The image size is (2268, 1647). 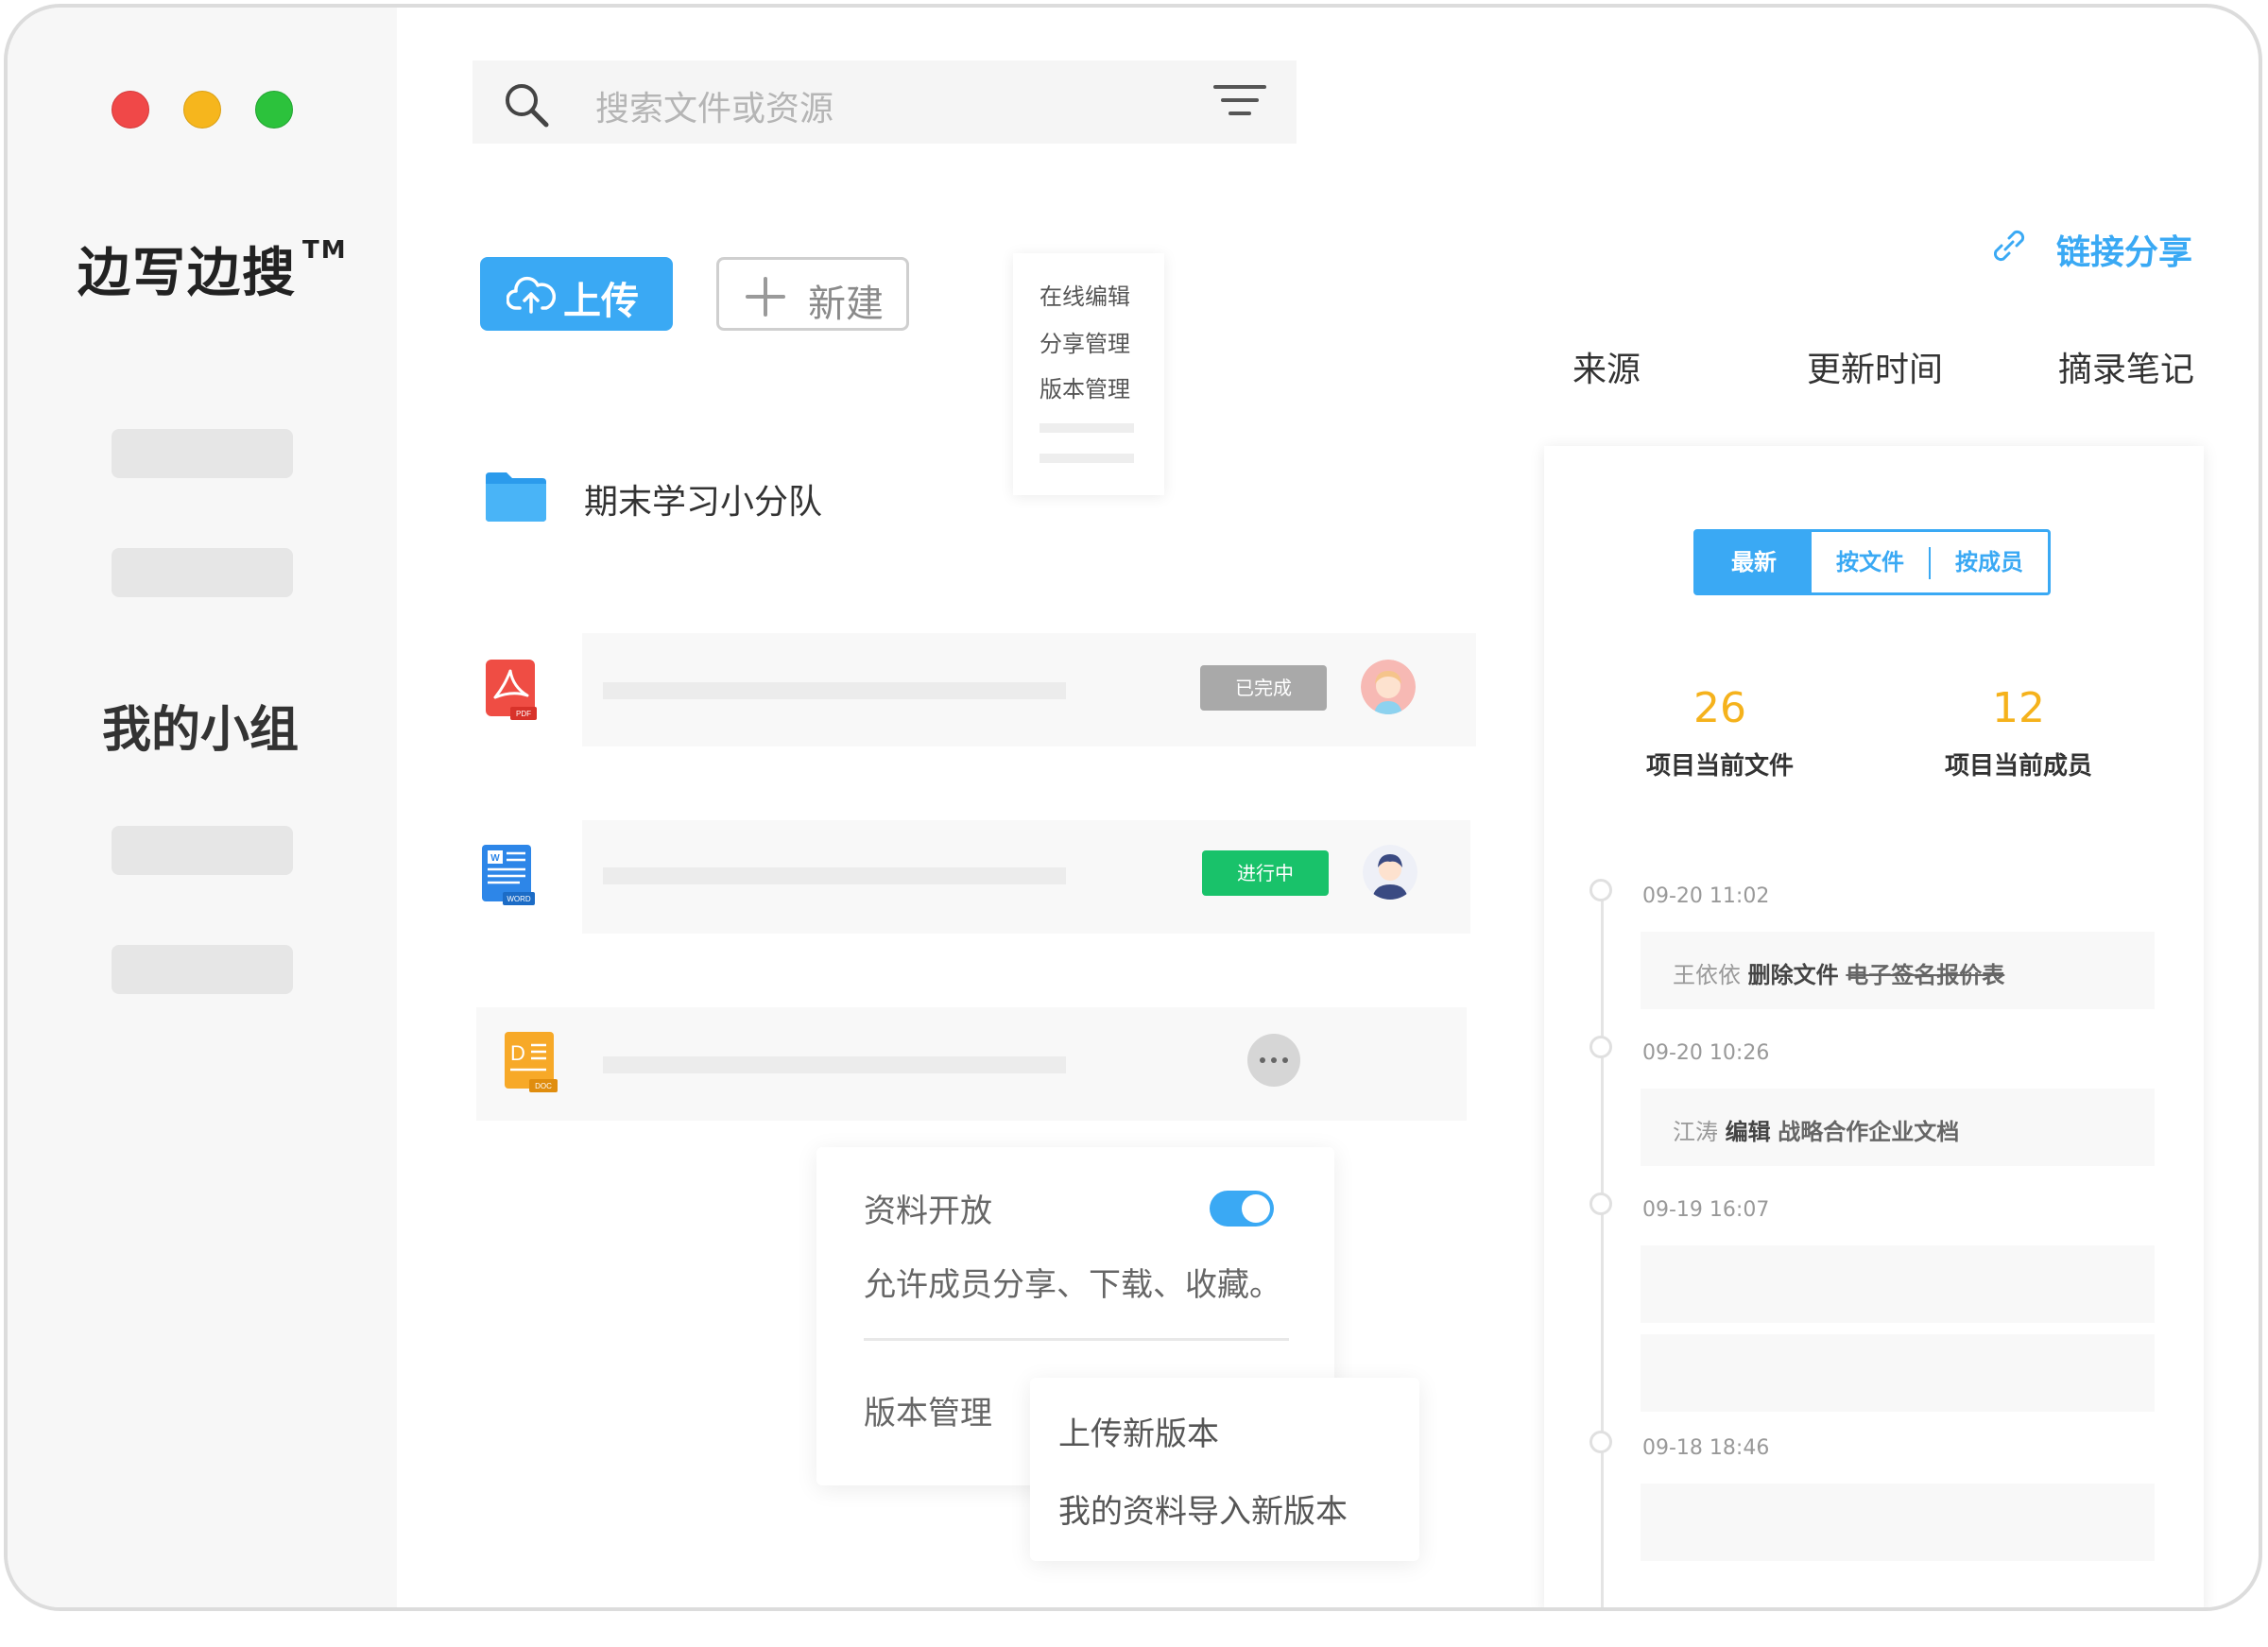 What do you see at coordinates (1748, 1132) in the screenshot?
I see `timeline-action: 编辑` at bounding box center [1748, 1132].